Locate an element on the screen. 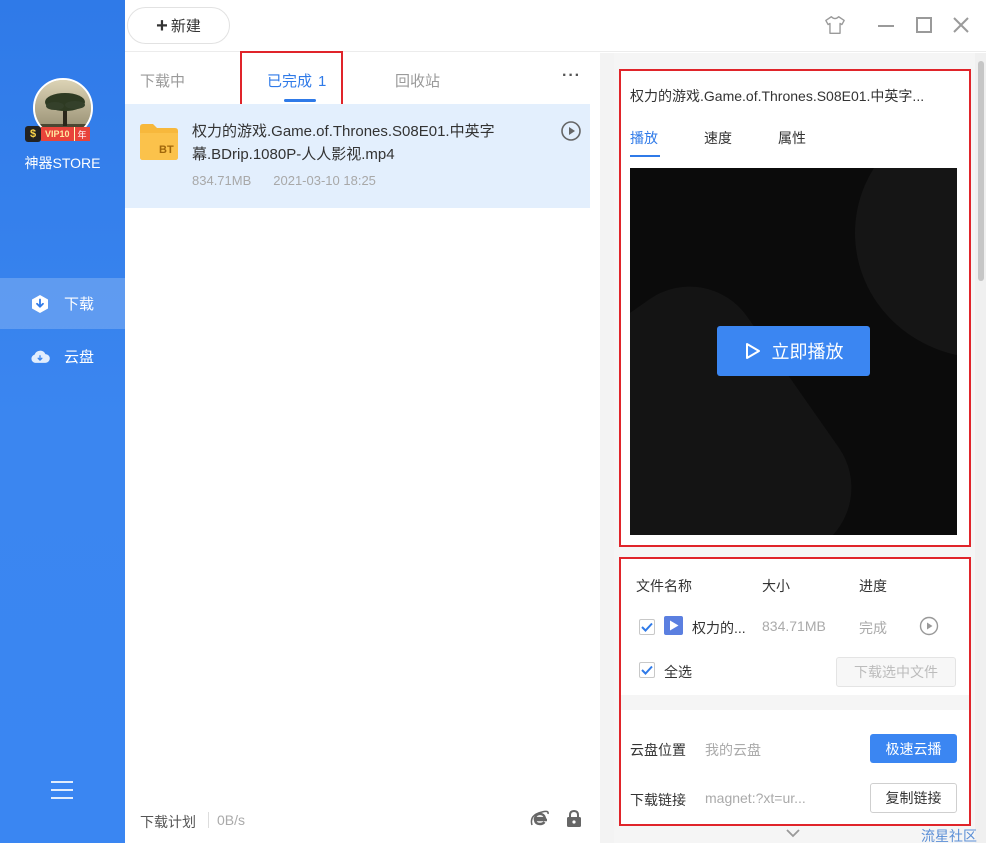 Image resolution: width=986 pixels, height=843 pixels. file-row-size: 834.71MB is located at coordinates (794, 626).